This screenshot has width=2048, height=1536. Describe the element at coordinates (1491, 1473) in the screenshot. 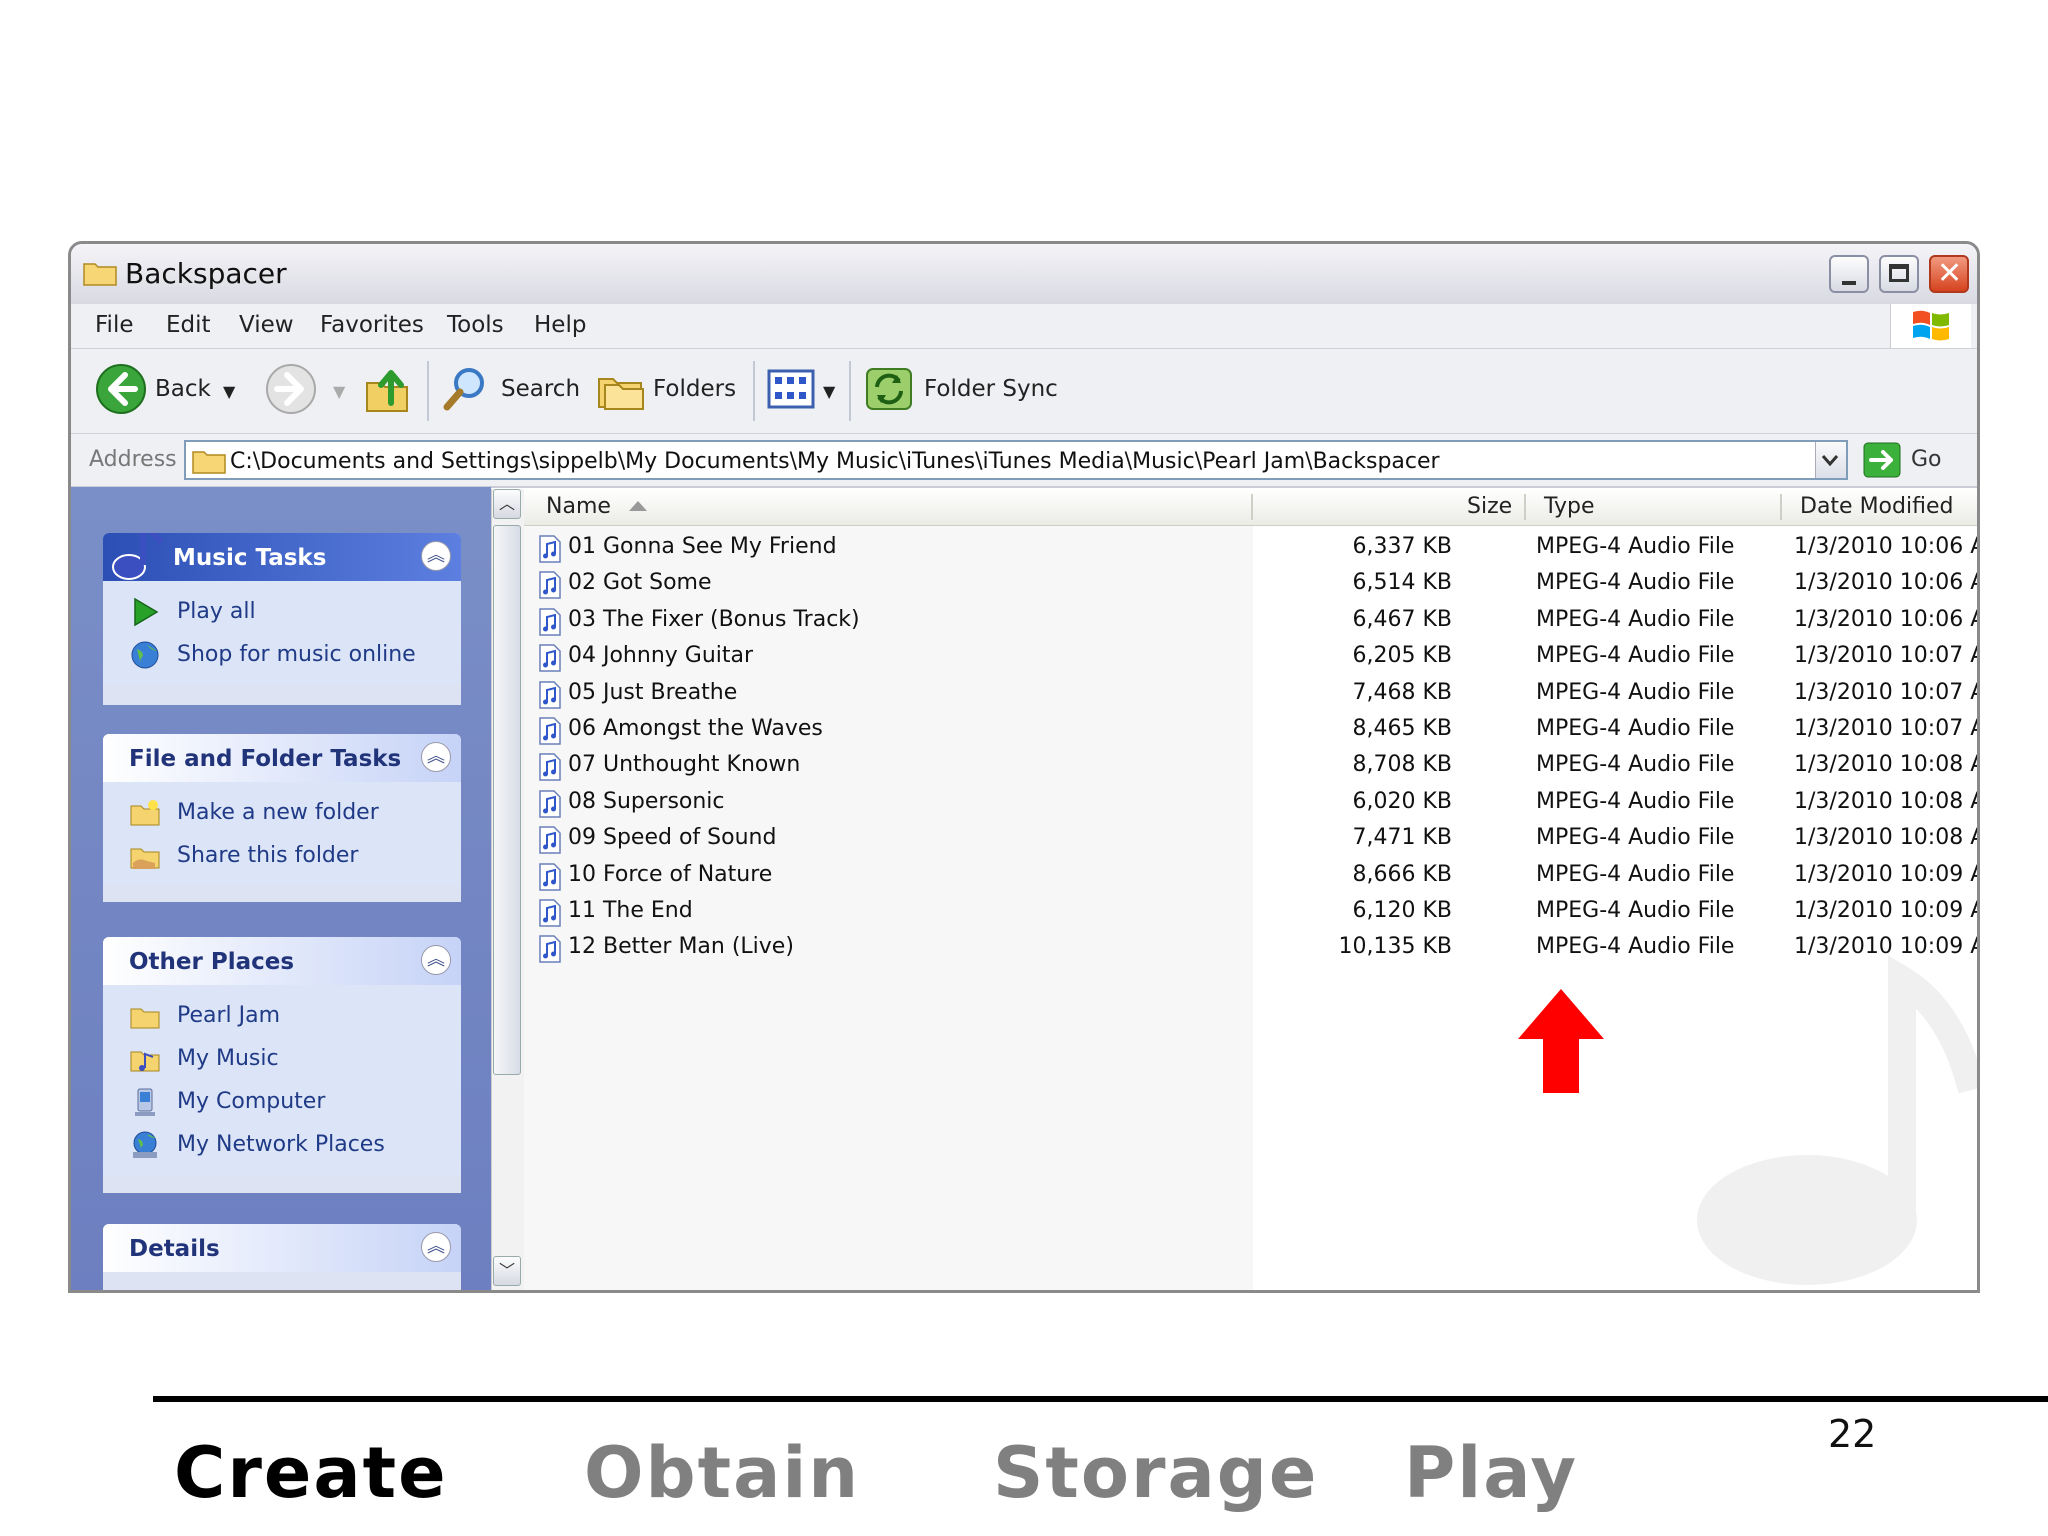

I see `footer-word-play: Play` at that location.